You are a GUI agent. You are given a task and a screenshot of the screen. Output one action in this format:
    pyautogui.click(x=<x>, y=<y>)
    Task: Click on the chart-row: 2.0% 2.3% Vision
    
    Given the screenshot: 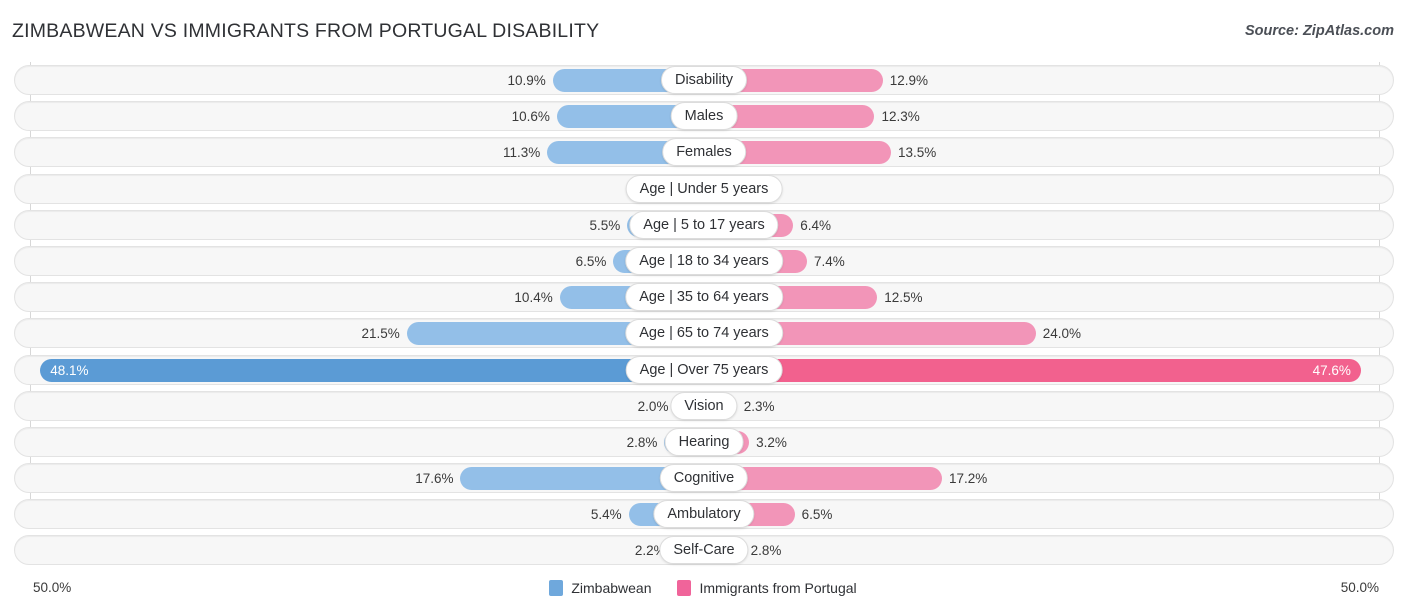 What is the action you would take?
    pyautogui.click(x=704, y=406)
    